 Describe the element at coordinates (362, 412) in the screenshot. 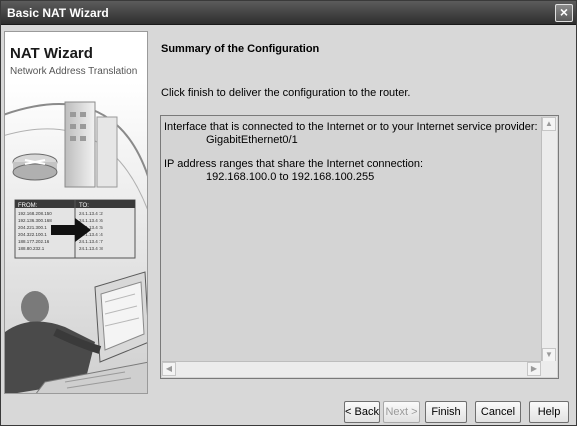

I see `back-button: < Back` at that location.